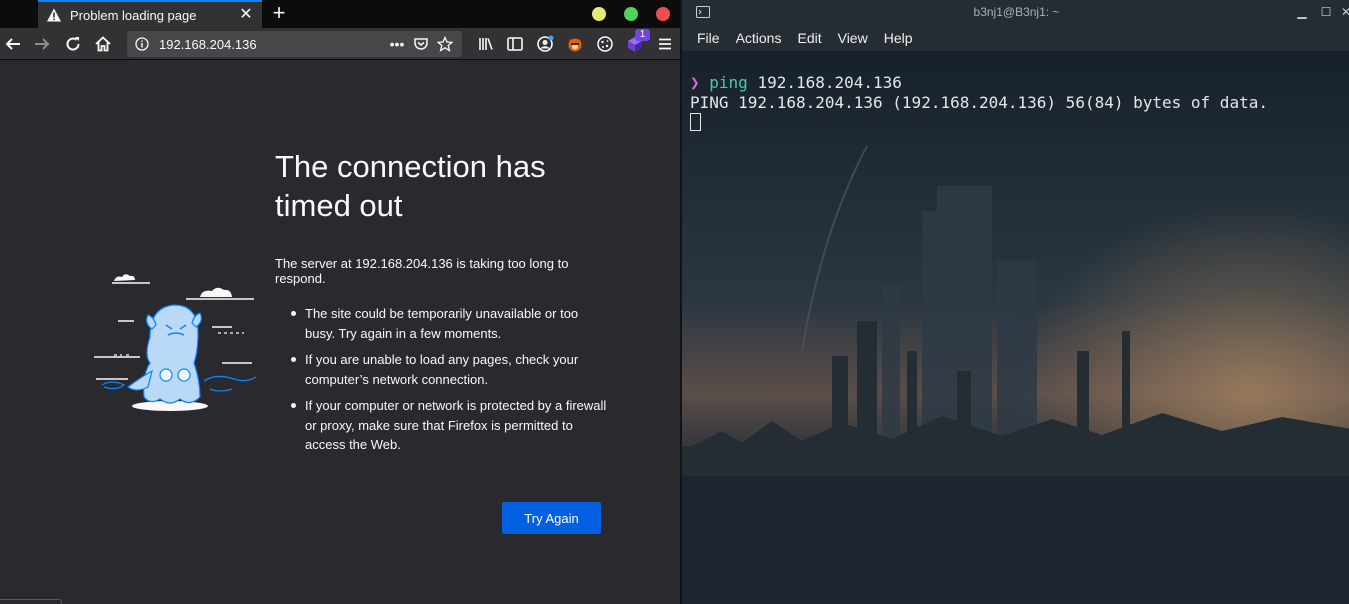 Image resolution: width=1349 pixels, height=604 pixels. I want to click on forward-button, so click(42, 44).